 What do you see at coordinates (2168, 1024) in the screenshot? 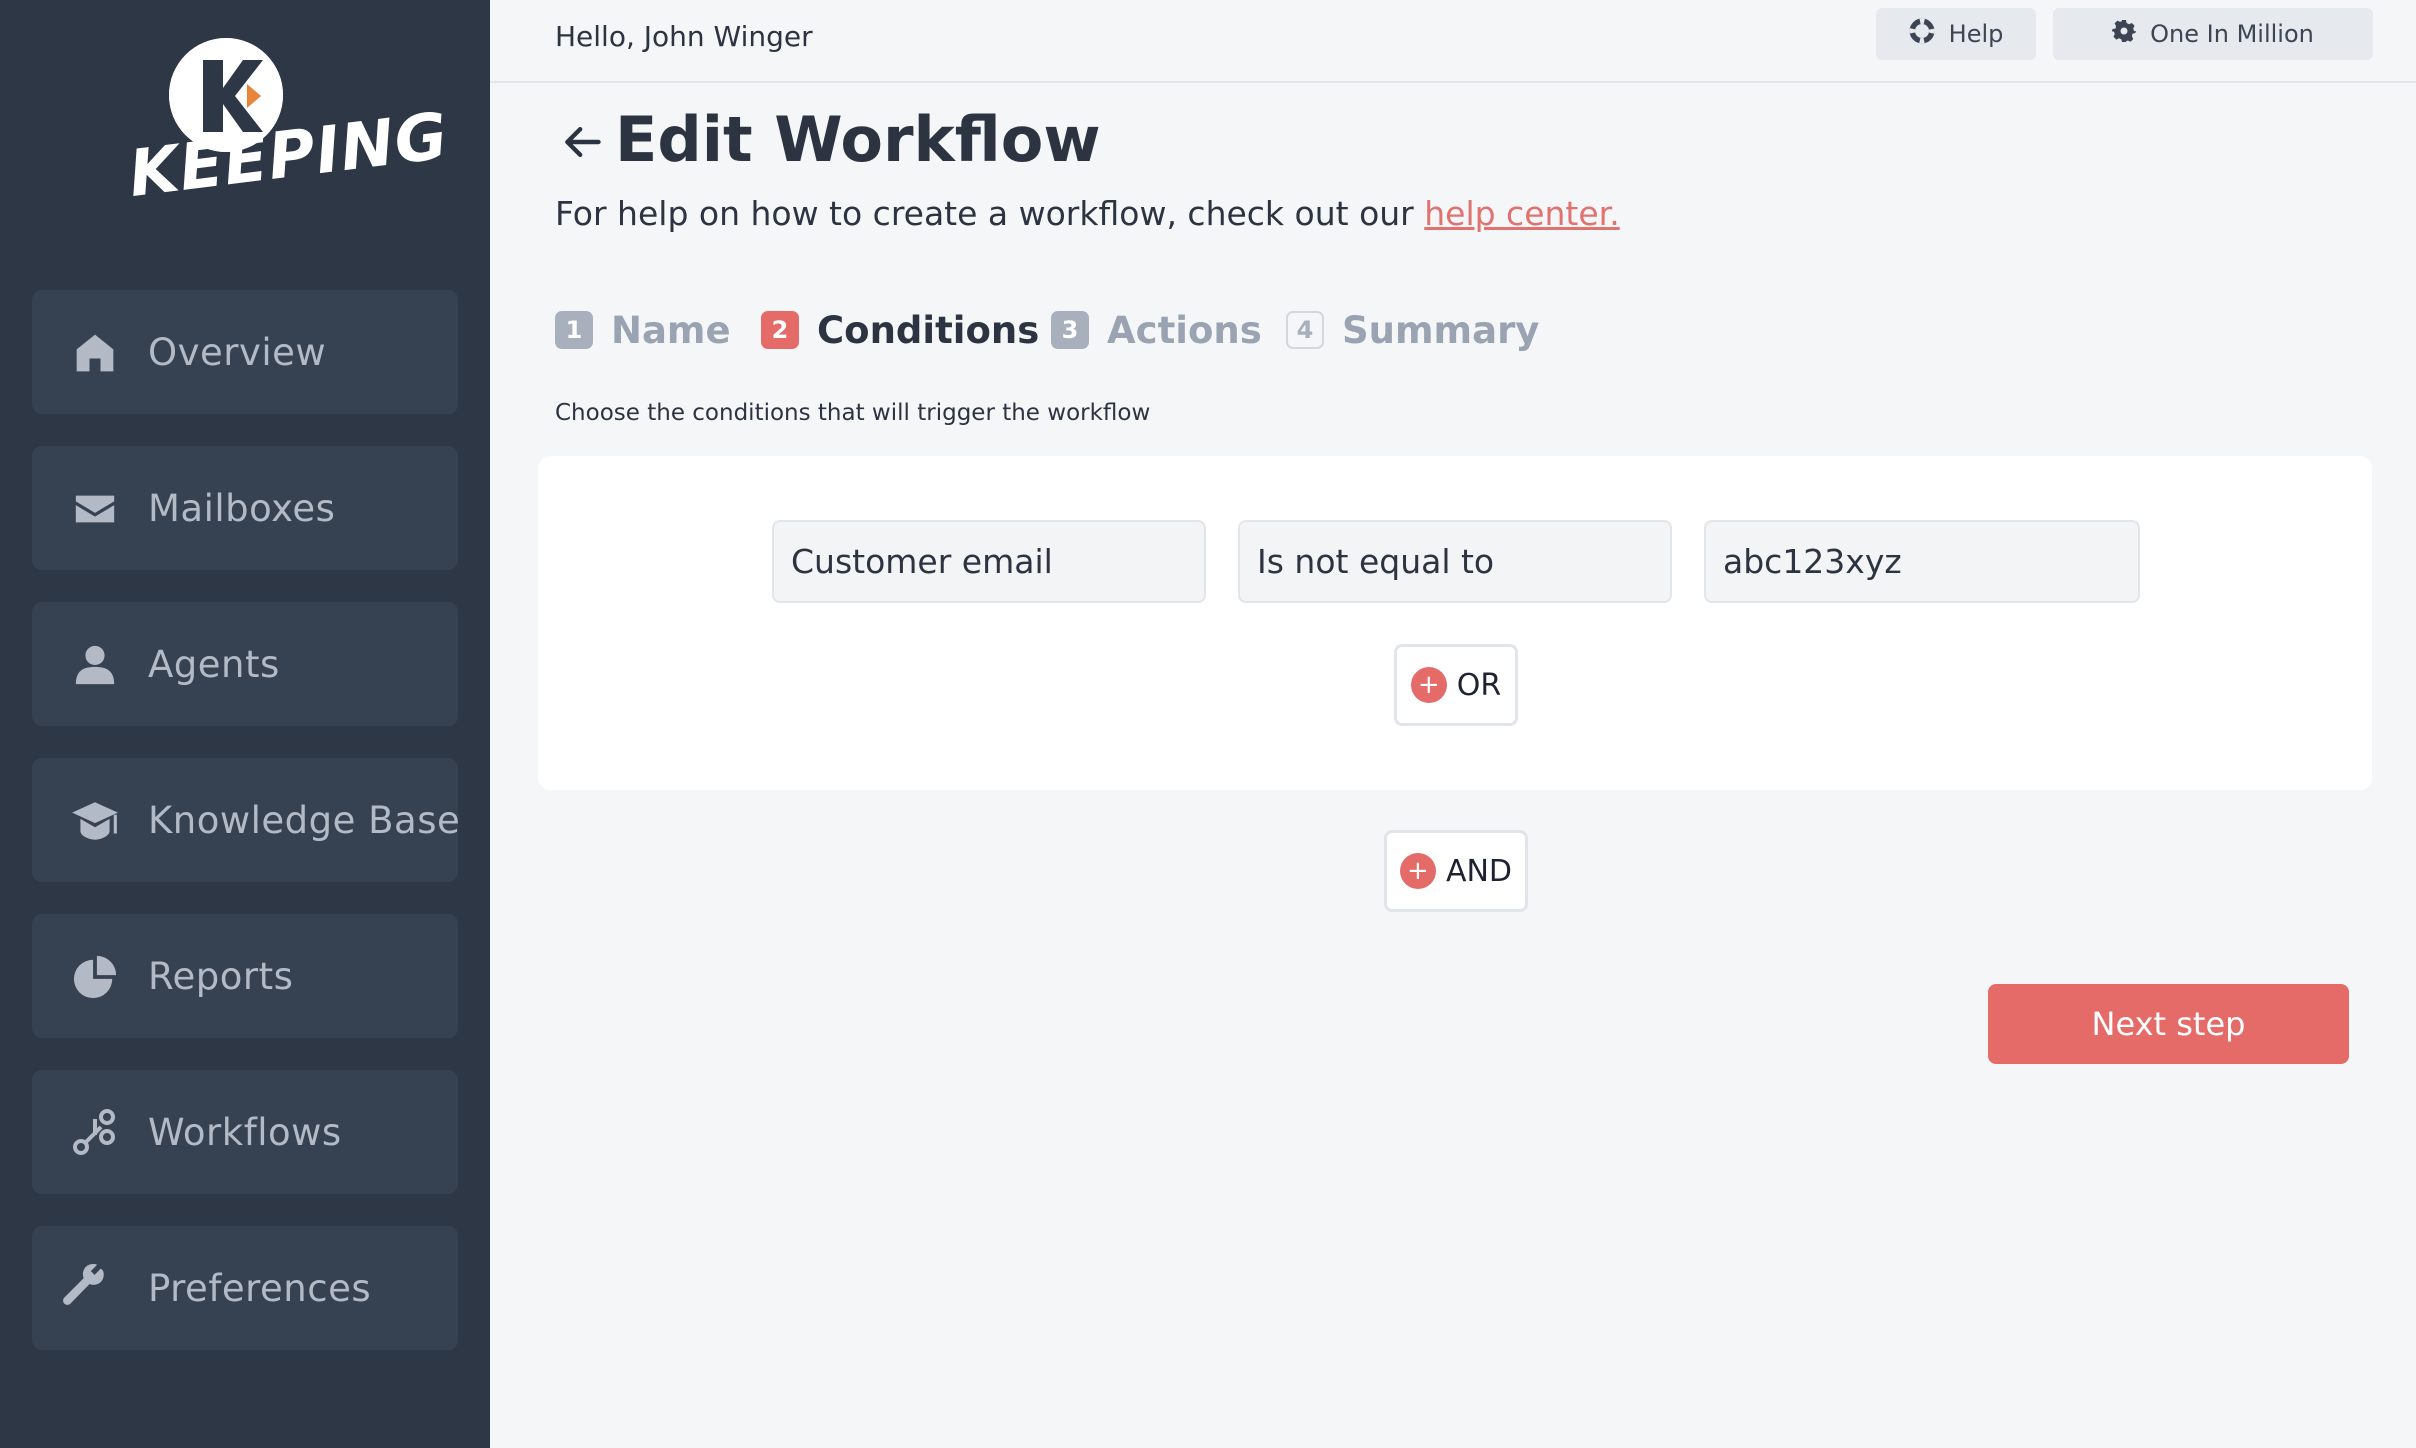
I see `next-step-button: Next step` at bounding box center [2168, 1024].